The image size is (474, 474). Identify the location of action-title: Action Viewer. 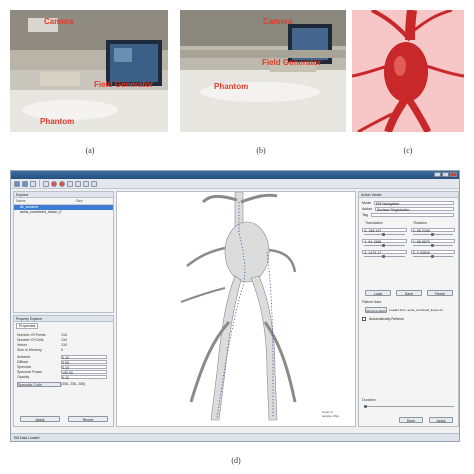
(408, 195).